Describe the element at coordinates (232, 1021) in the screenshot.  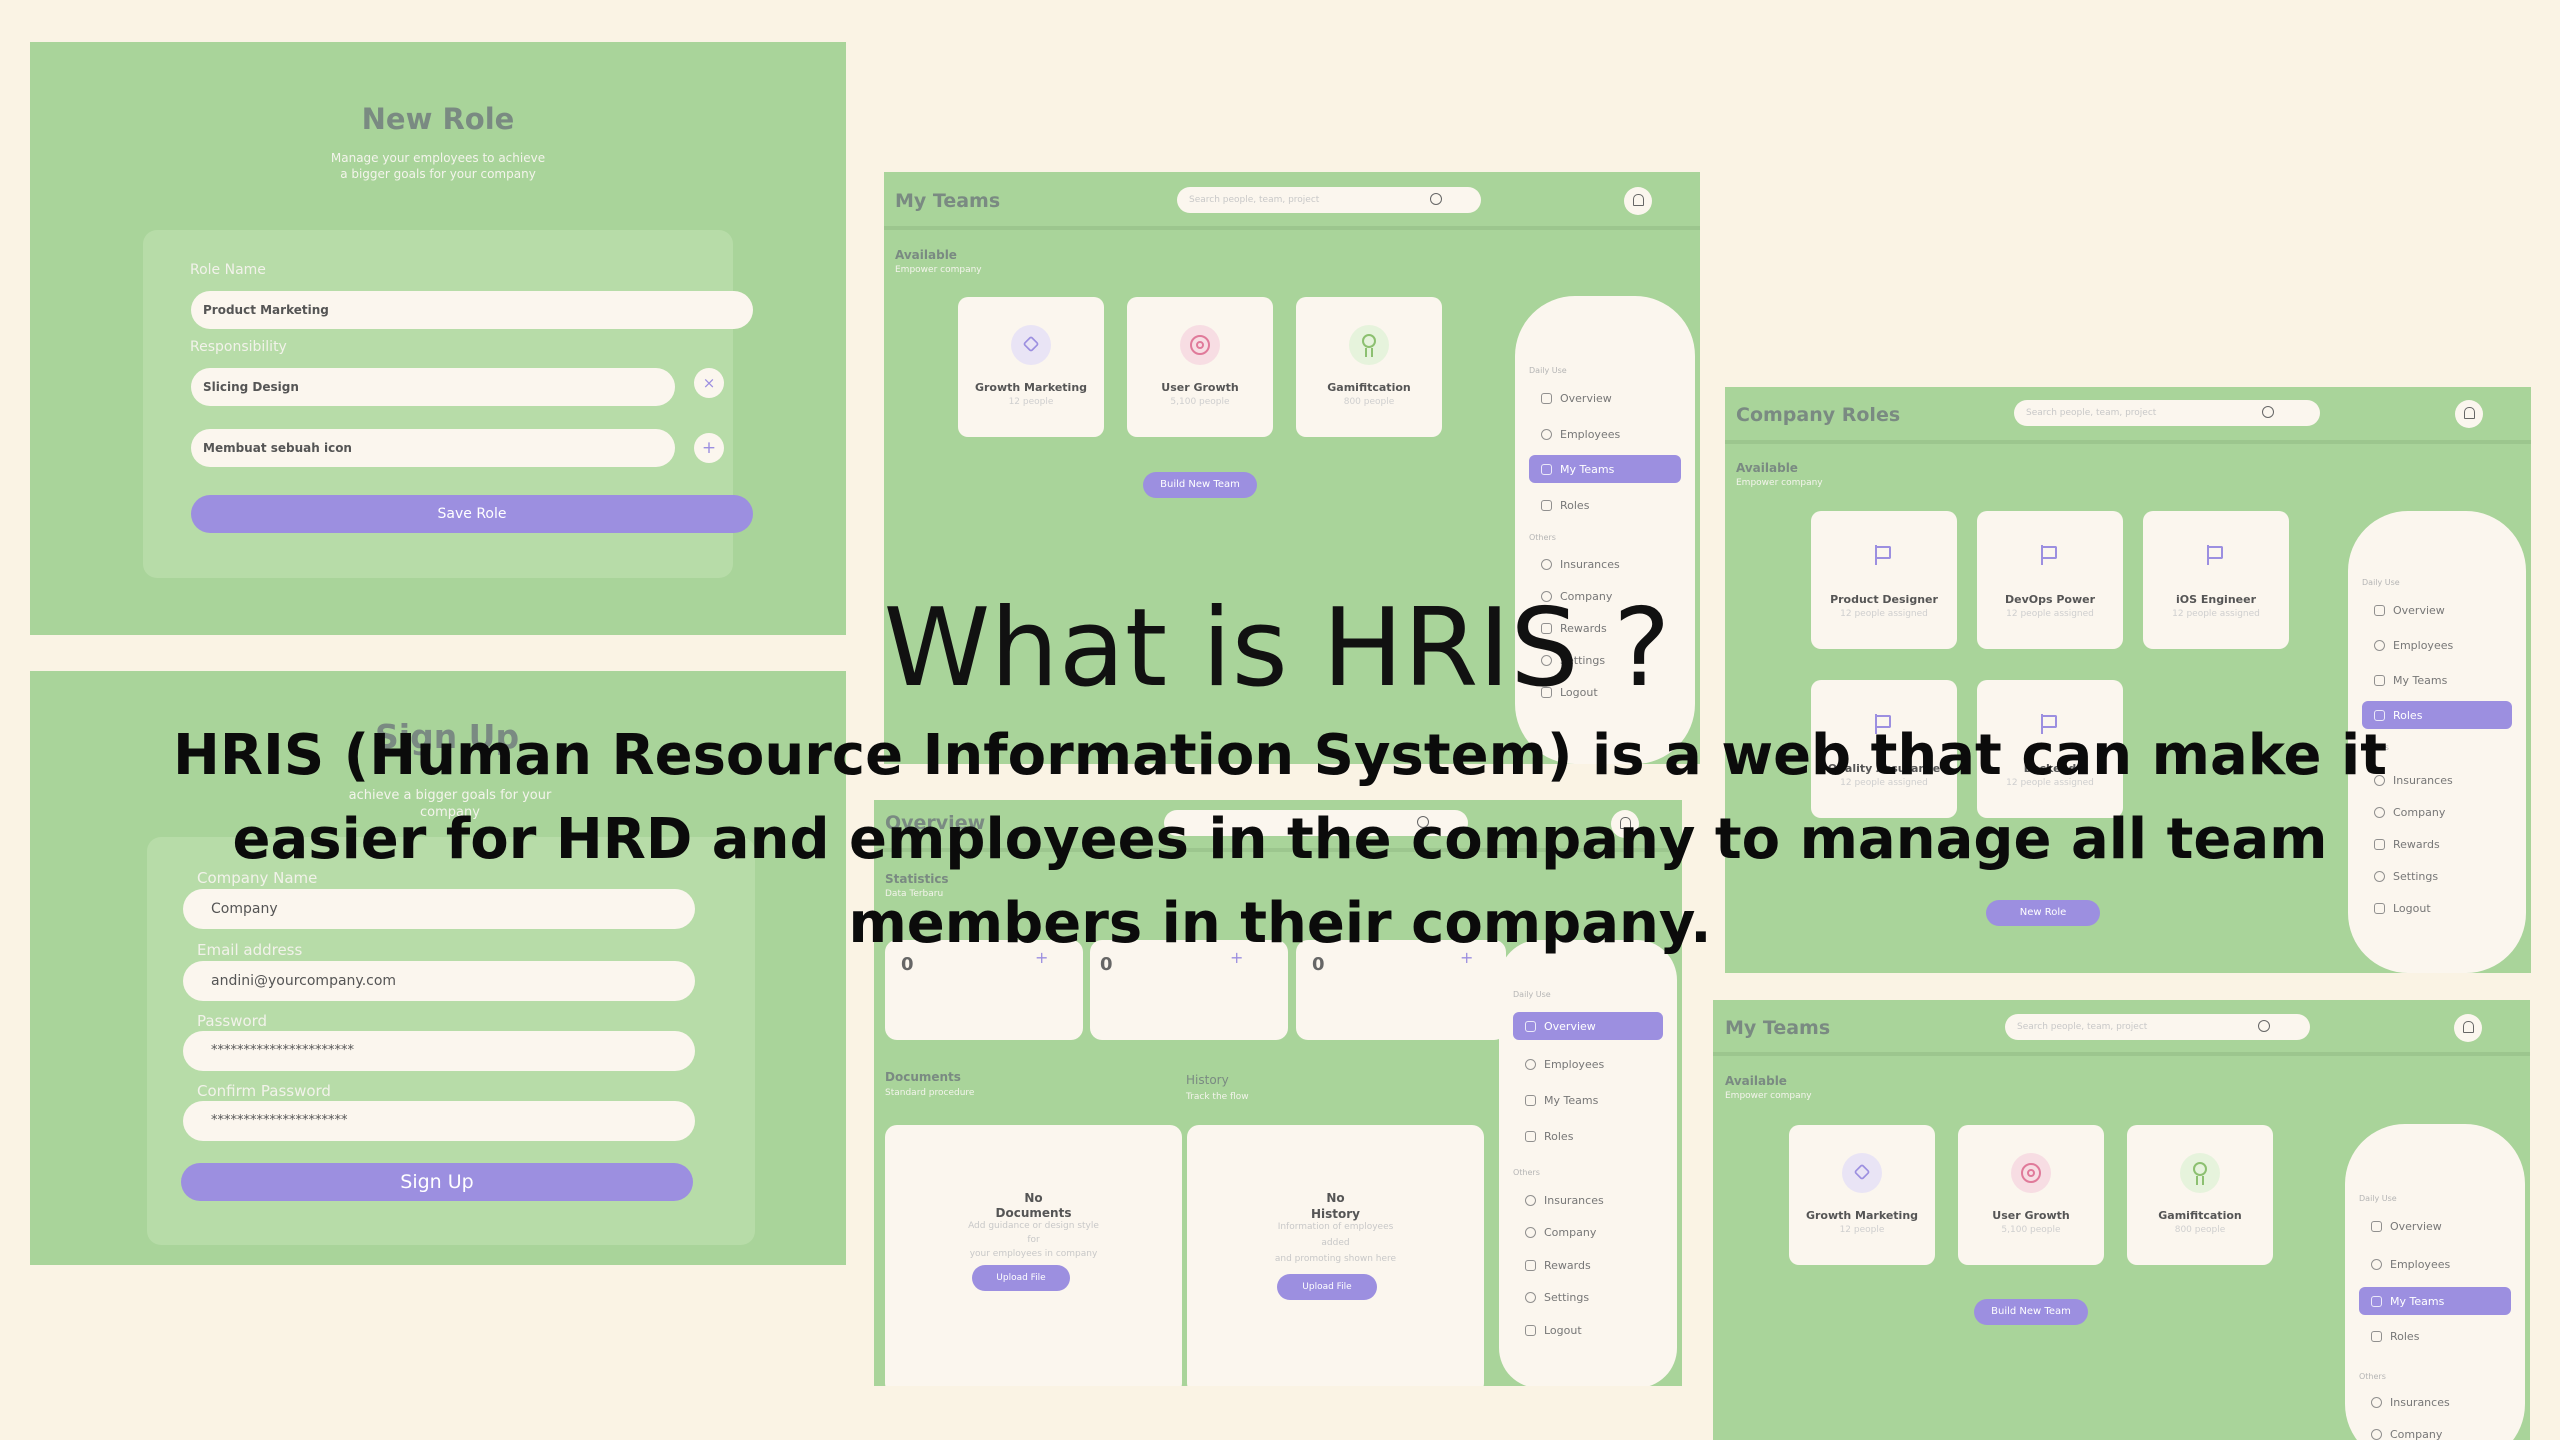
I see `password-label: Password` at that location.